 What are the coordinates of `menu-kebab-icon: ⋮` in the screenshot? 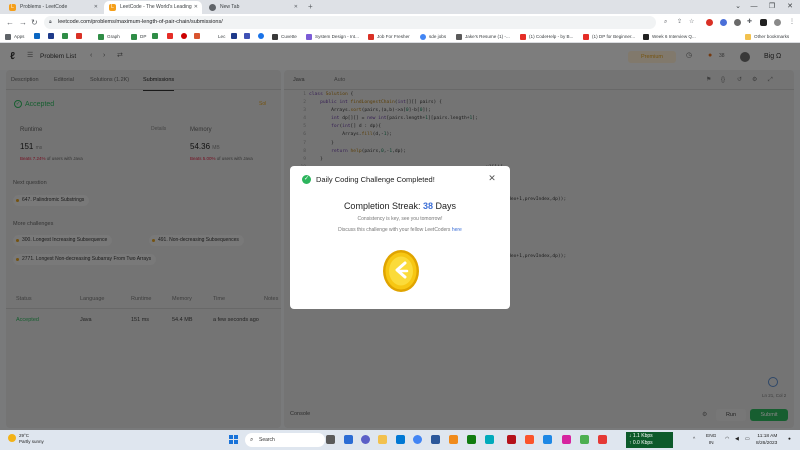 It's located at (792, 22).